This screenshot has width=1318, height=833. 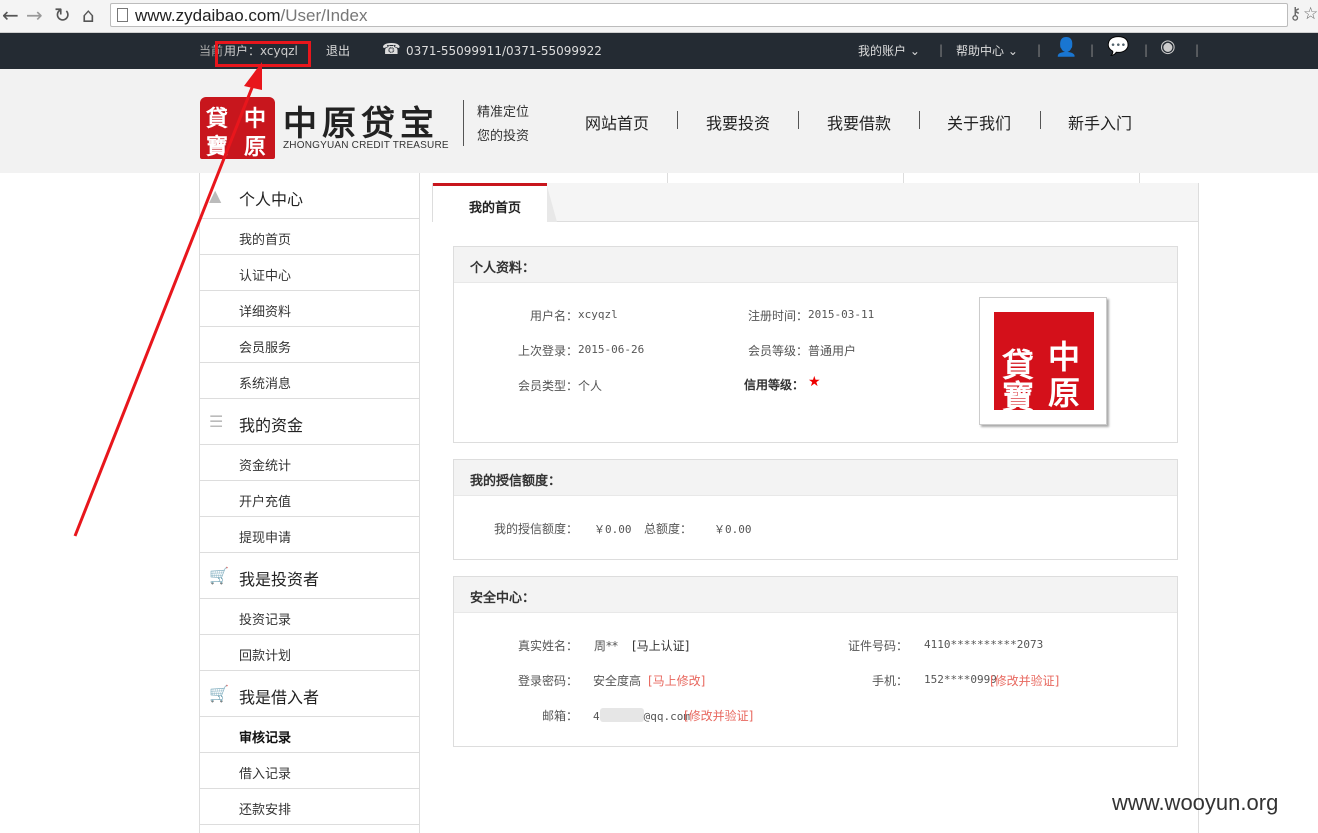 I want to click on verify-email-link: [修改并验证], so click(x=718, y=715).